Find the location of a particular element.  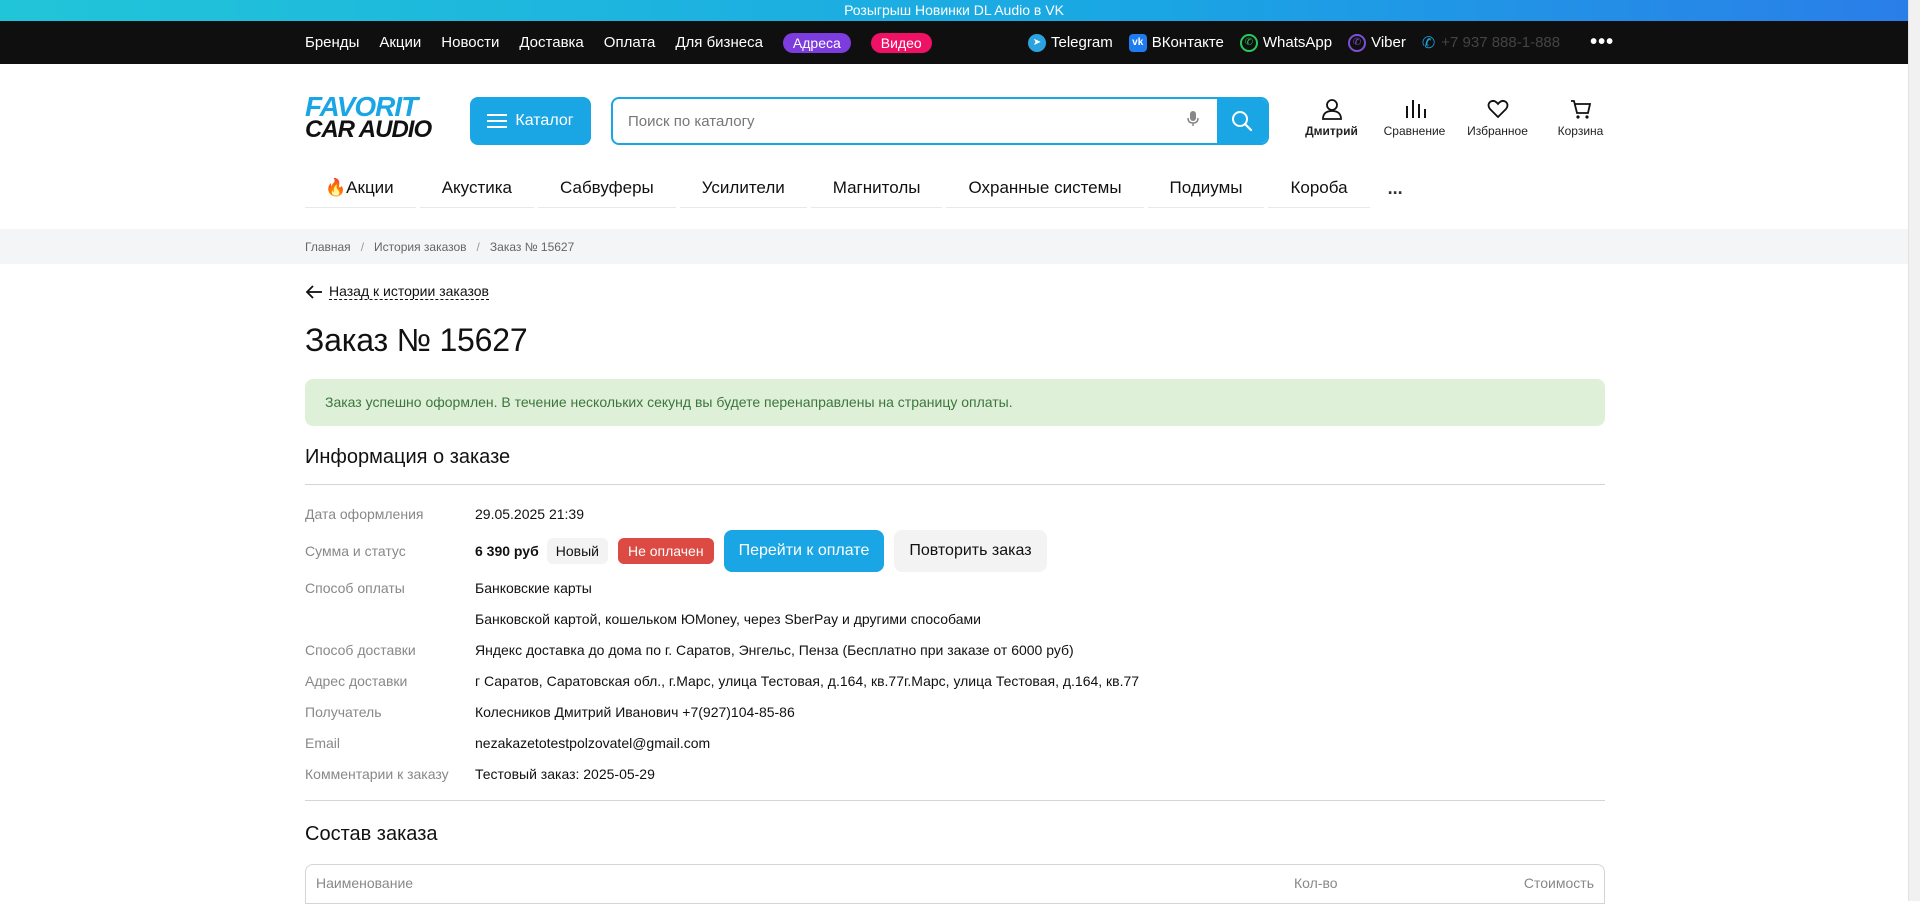

address-label: Адрес доставки is located at coordinates (356, 681).